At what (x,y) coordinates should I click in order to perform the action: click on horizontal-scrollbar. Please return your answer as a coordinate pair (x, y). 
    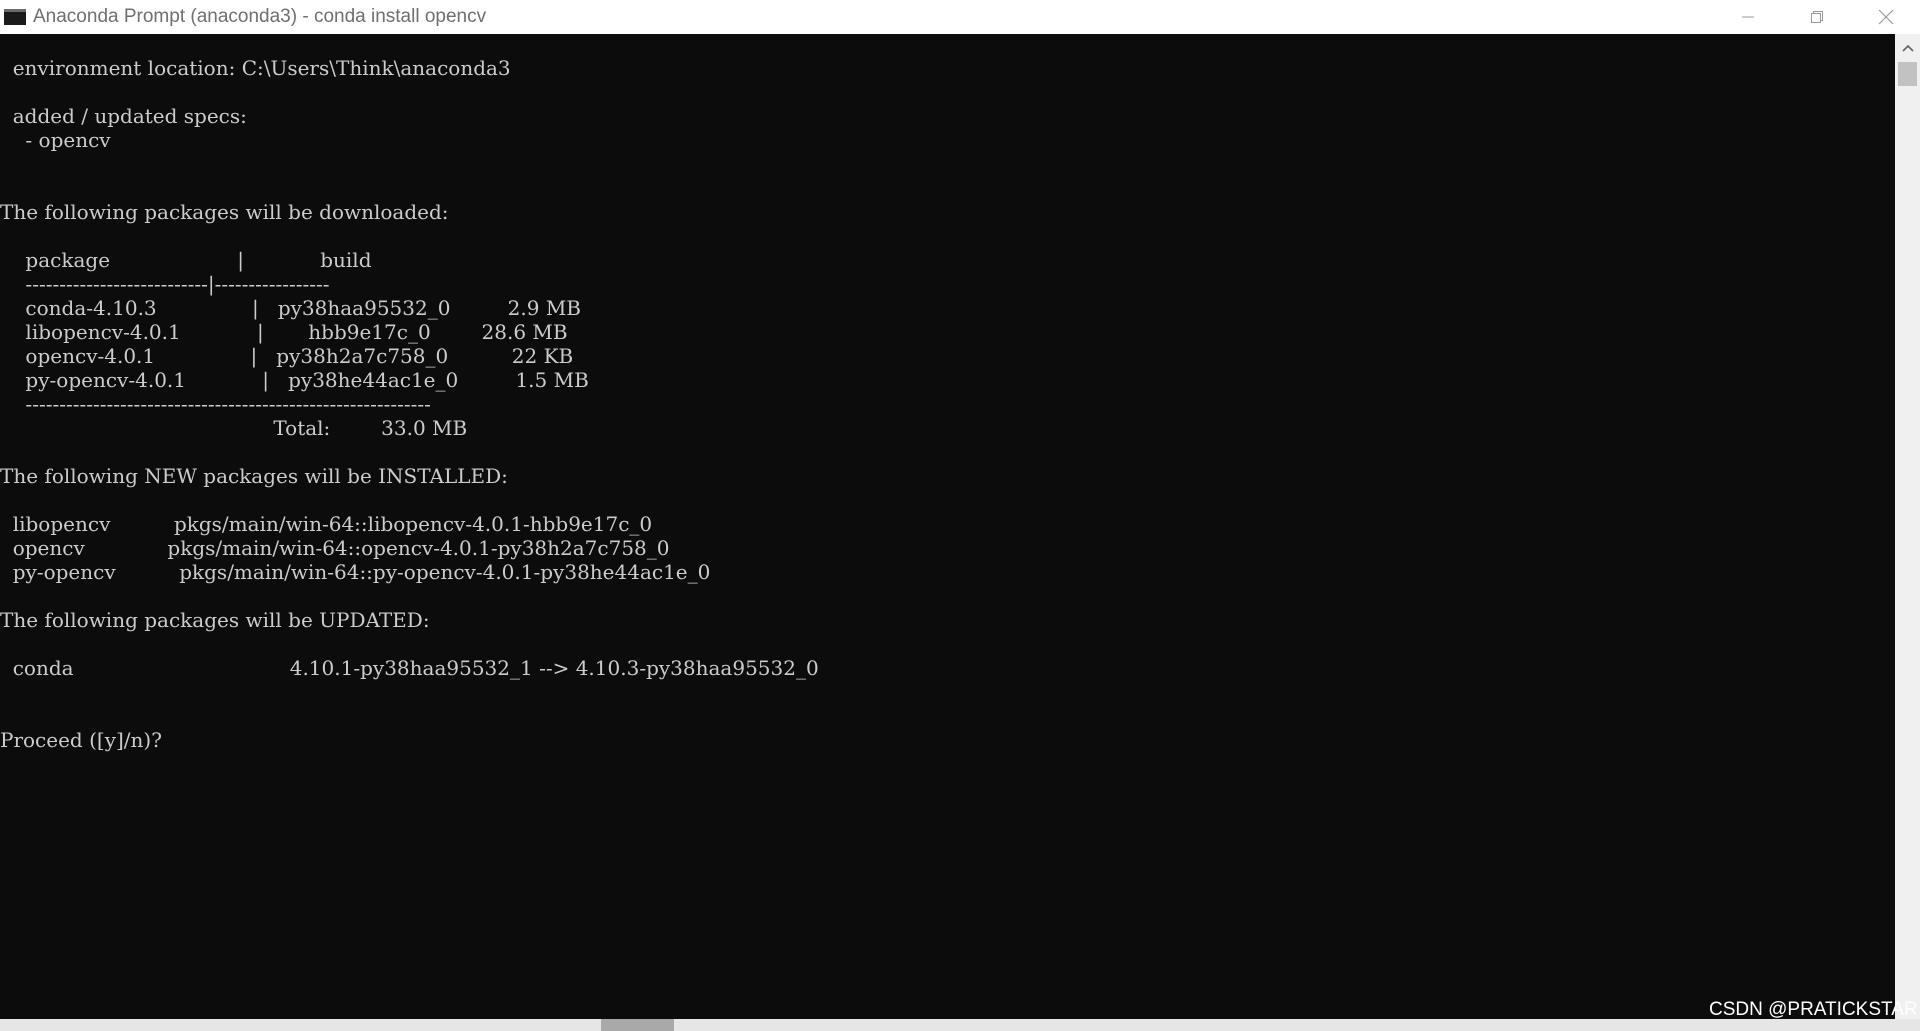
    Looking at the image, I should click on (960, 1025).